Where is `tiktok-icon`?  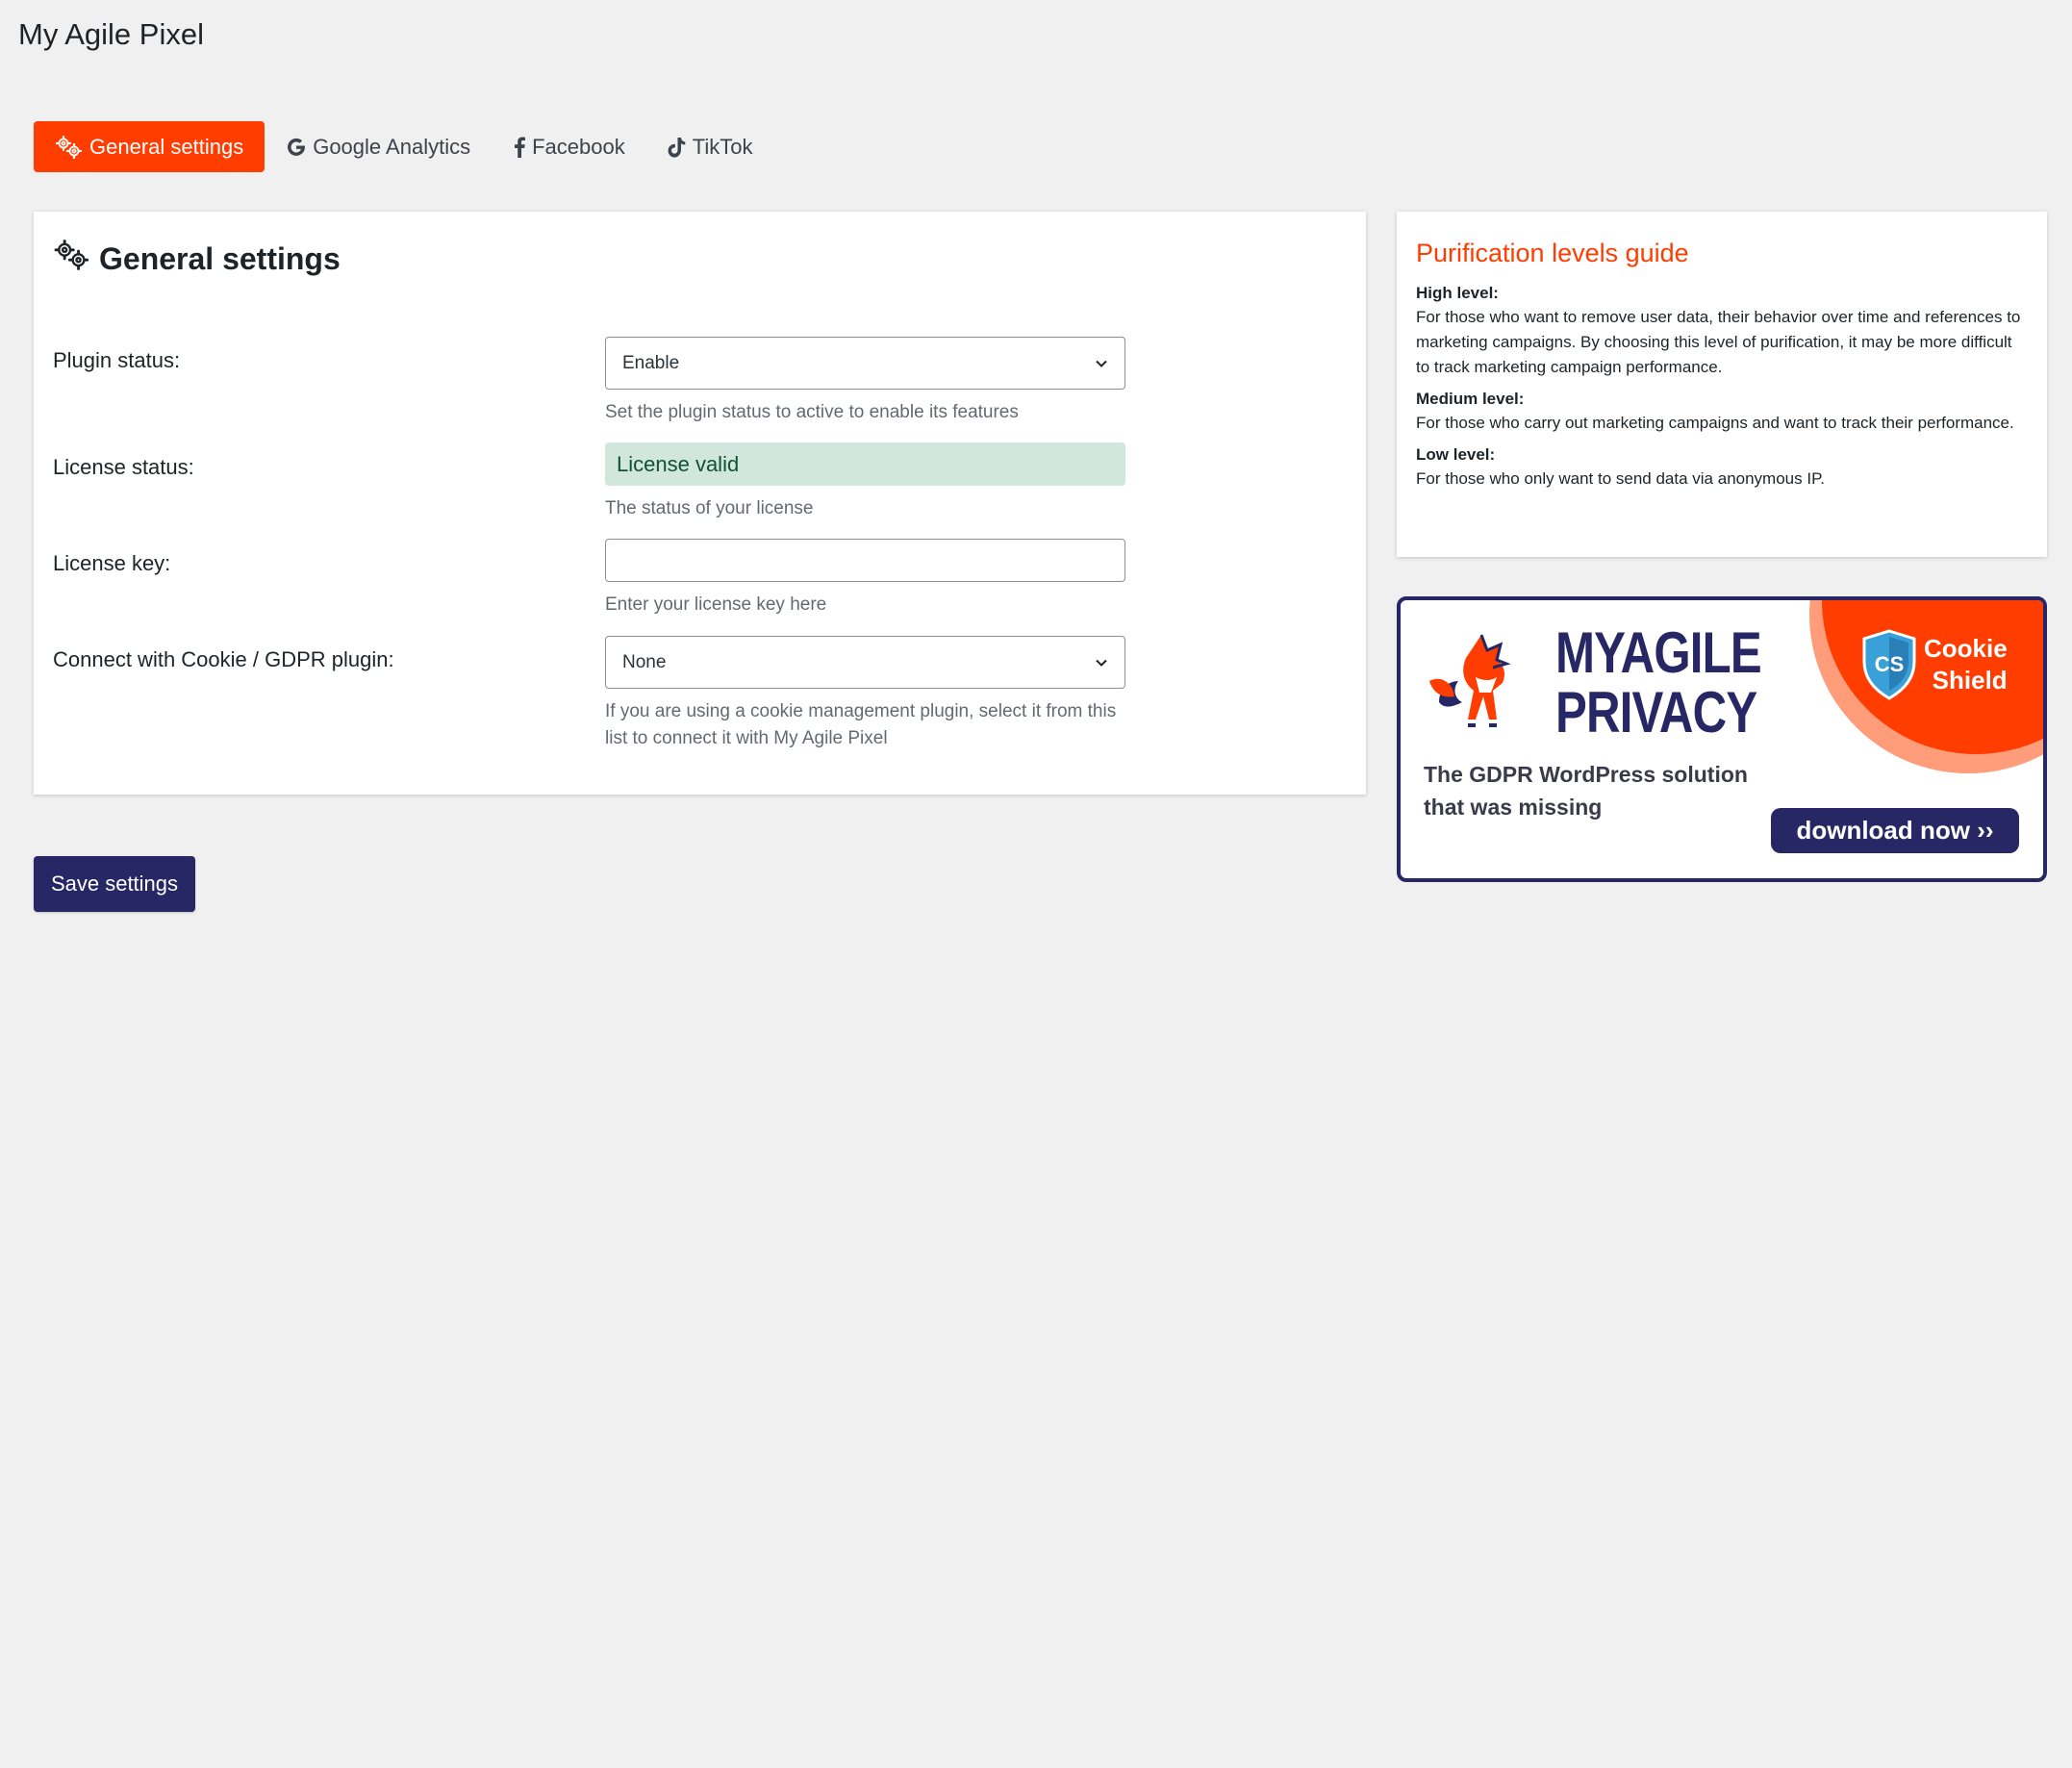
tiktok-icon is located at coordinates (677, 148).